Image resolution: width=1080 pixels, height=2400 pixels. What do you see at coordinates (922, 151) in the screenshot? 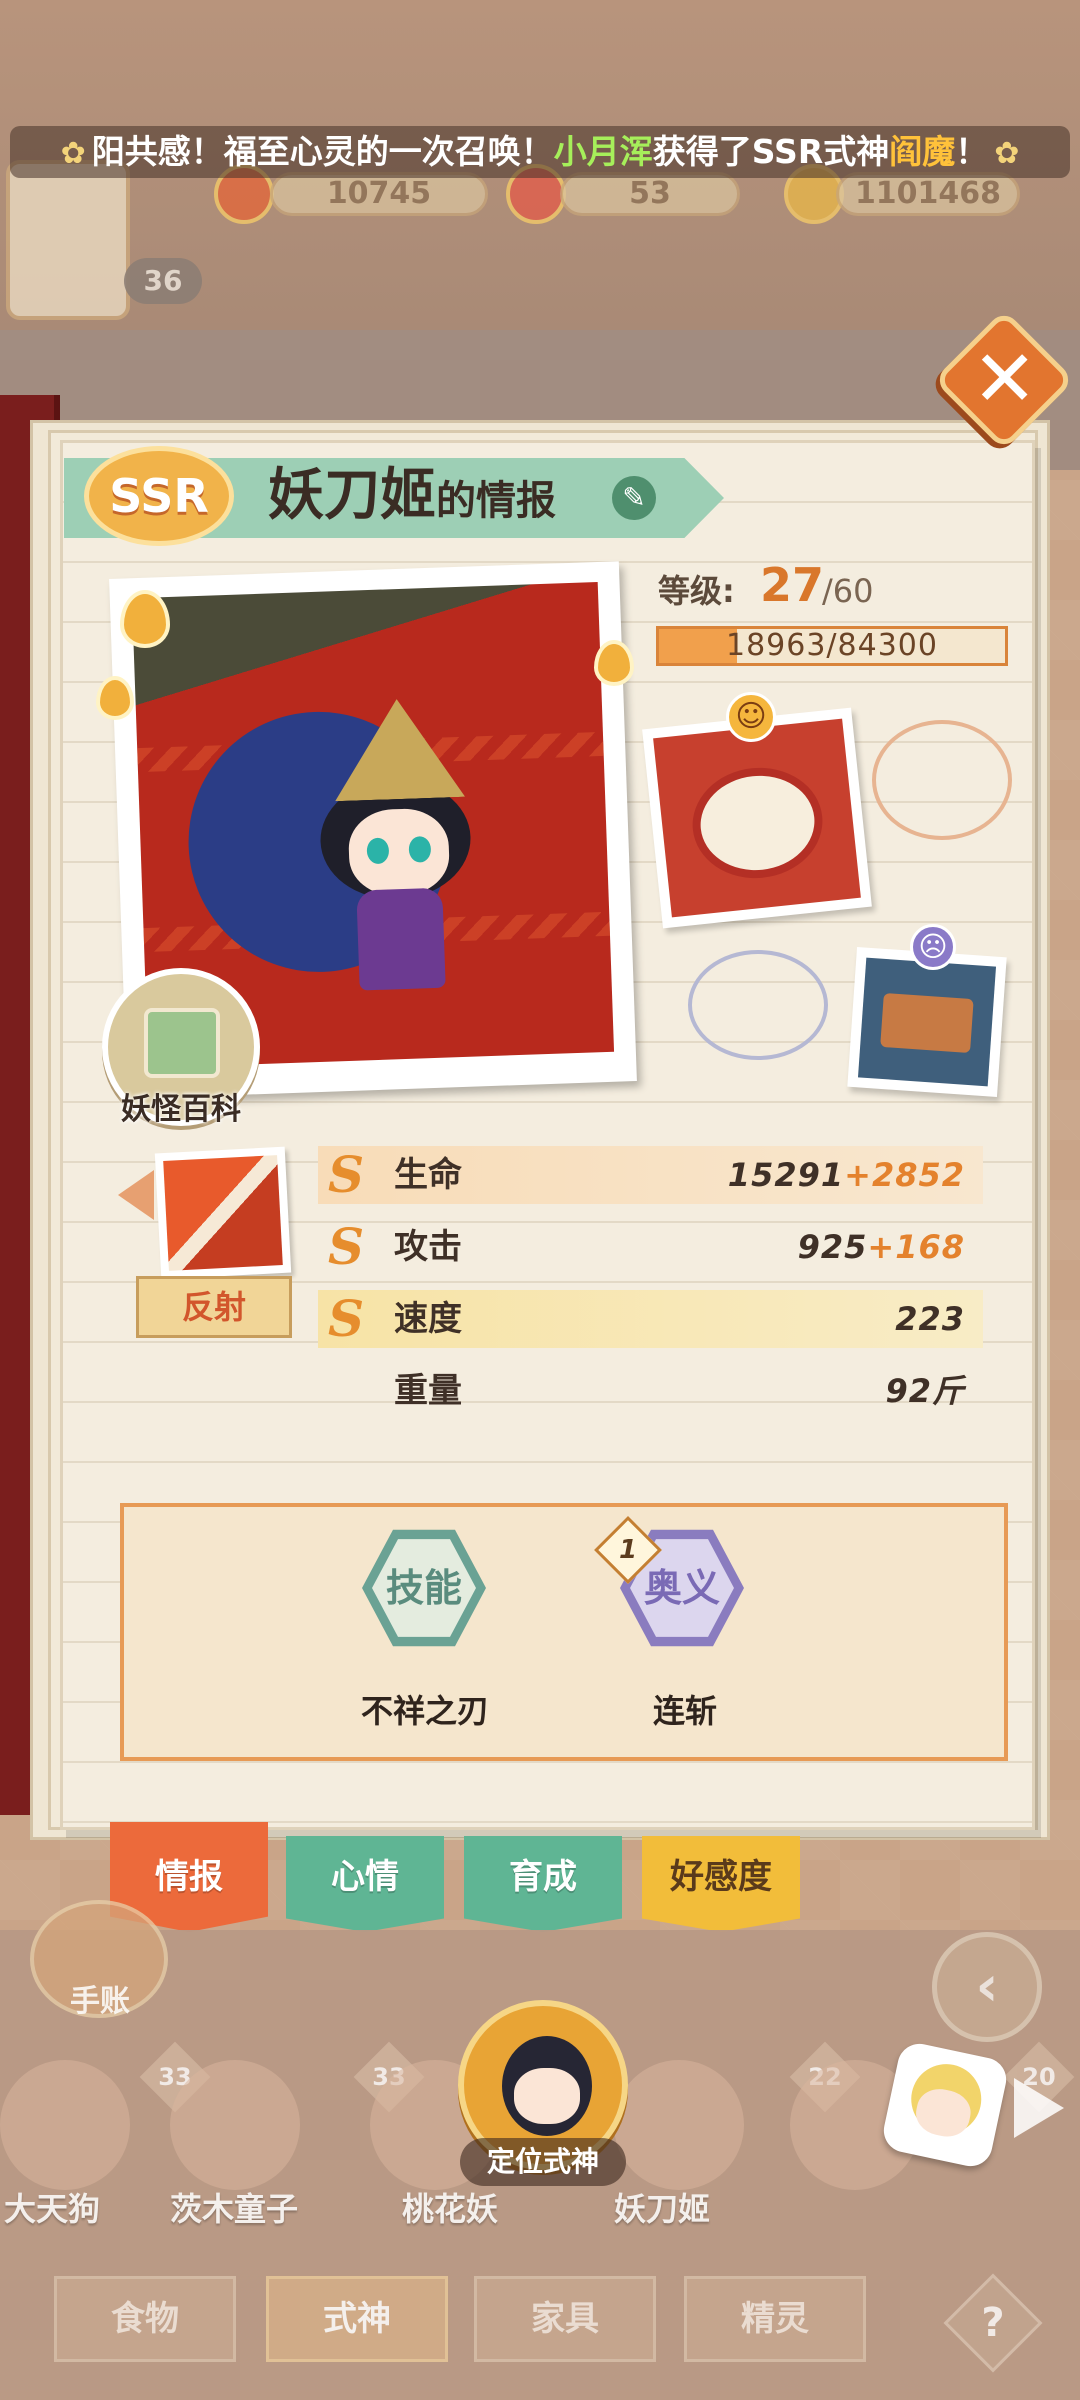
I see `banner-shikigami: 阎魔` at bounding box center [922, 151].